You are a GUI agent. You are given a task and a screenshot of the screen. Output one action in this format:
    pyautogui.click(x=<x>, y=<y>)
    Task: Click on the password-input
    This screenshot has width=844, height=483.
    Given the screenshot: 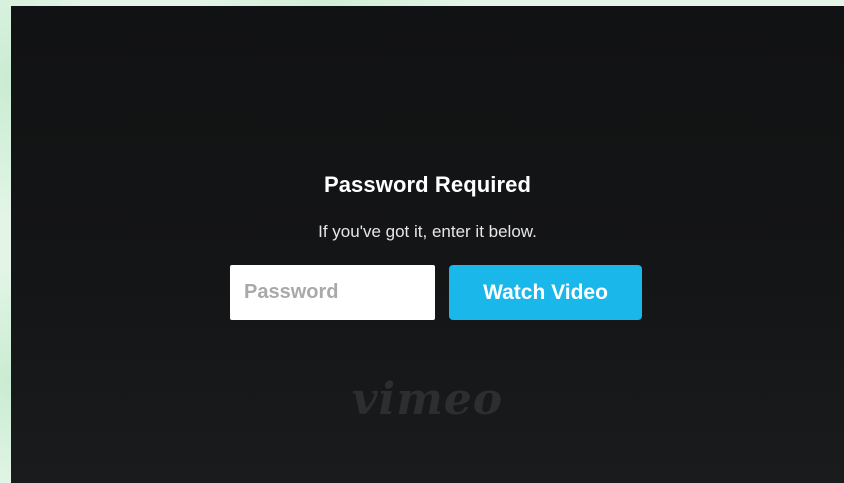 What is the action you would take?
    pyautogui.click(x=332, y=292)
    